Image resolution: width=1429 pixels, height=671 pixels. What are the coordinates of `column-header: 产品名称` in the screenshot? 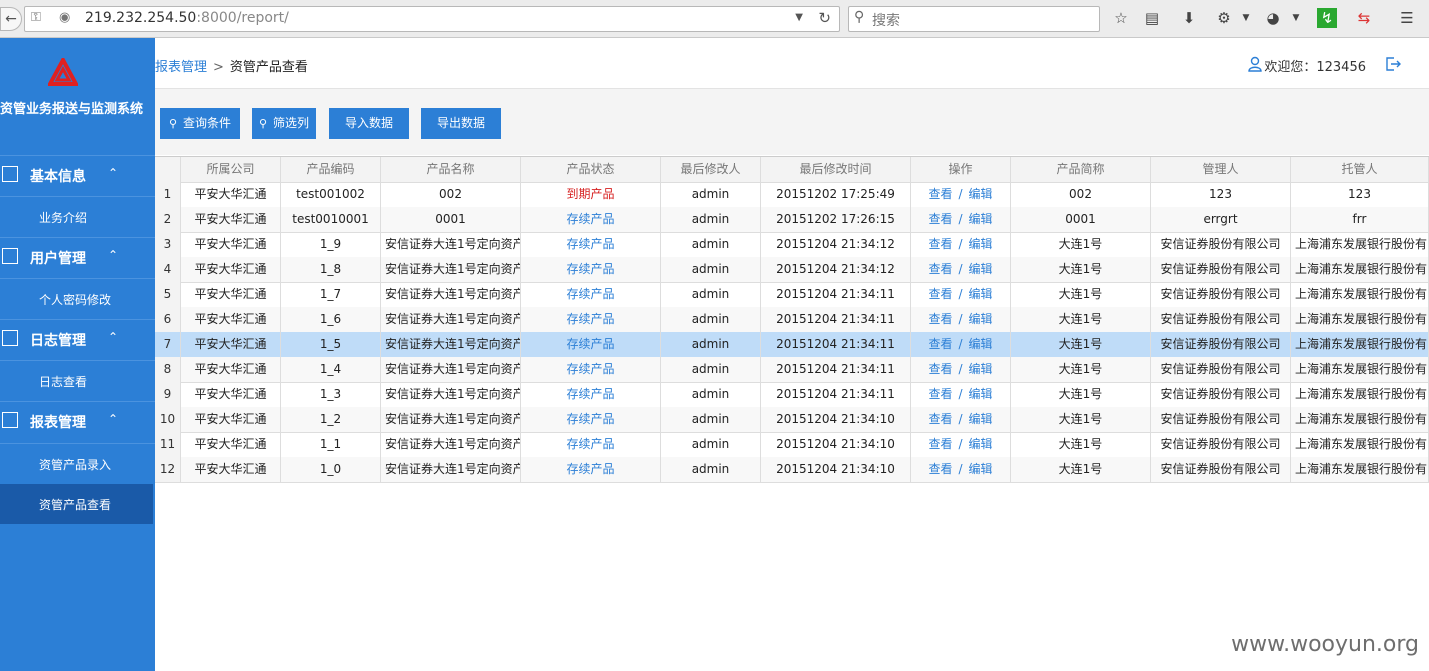 It's located at (451, 169).